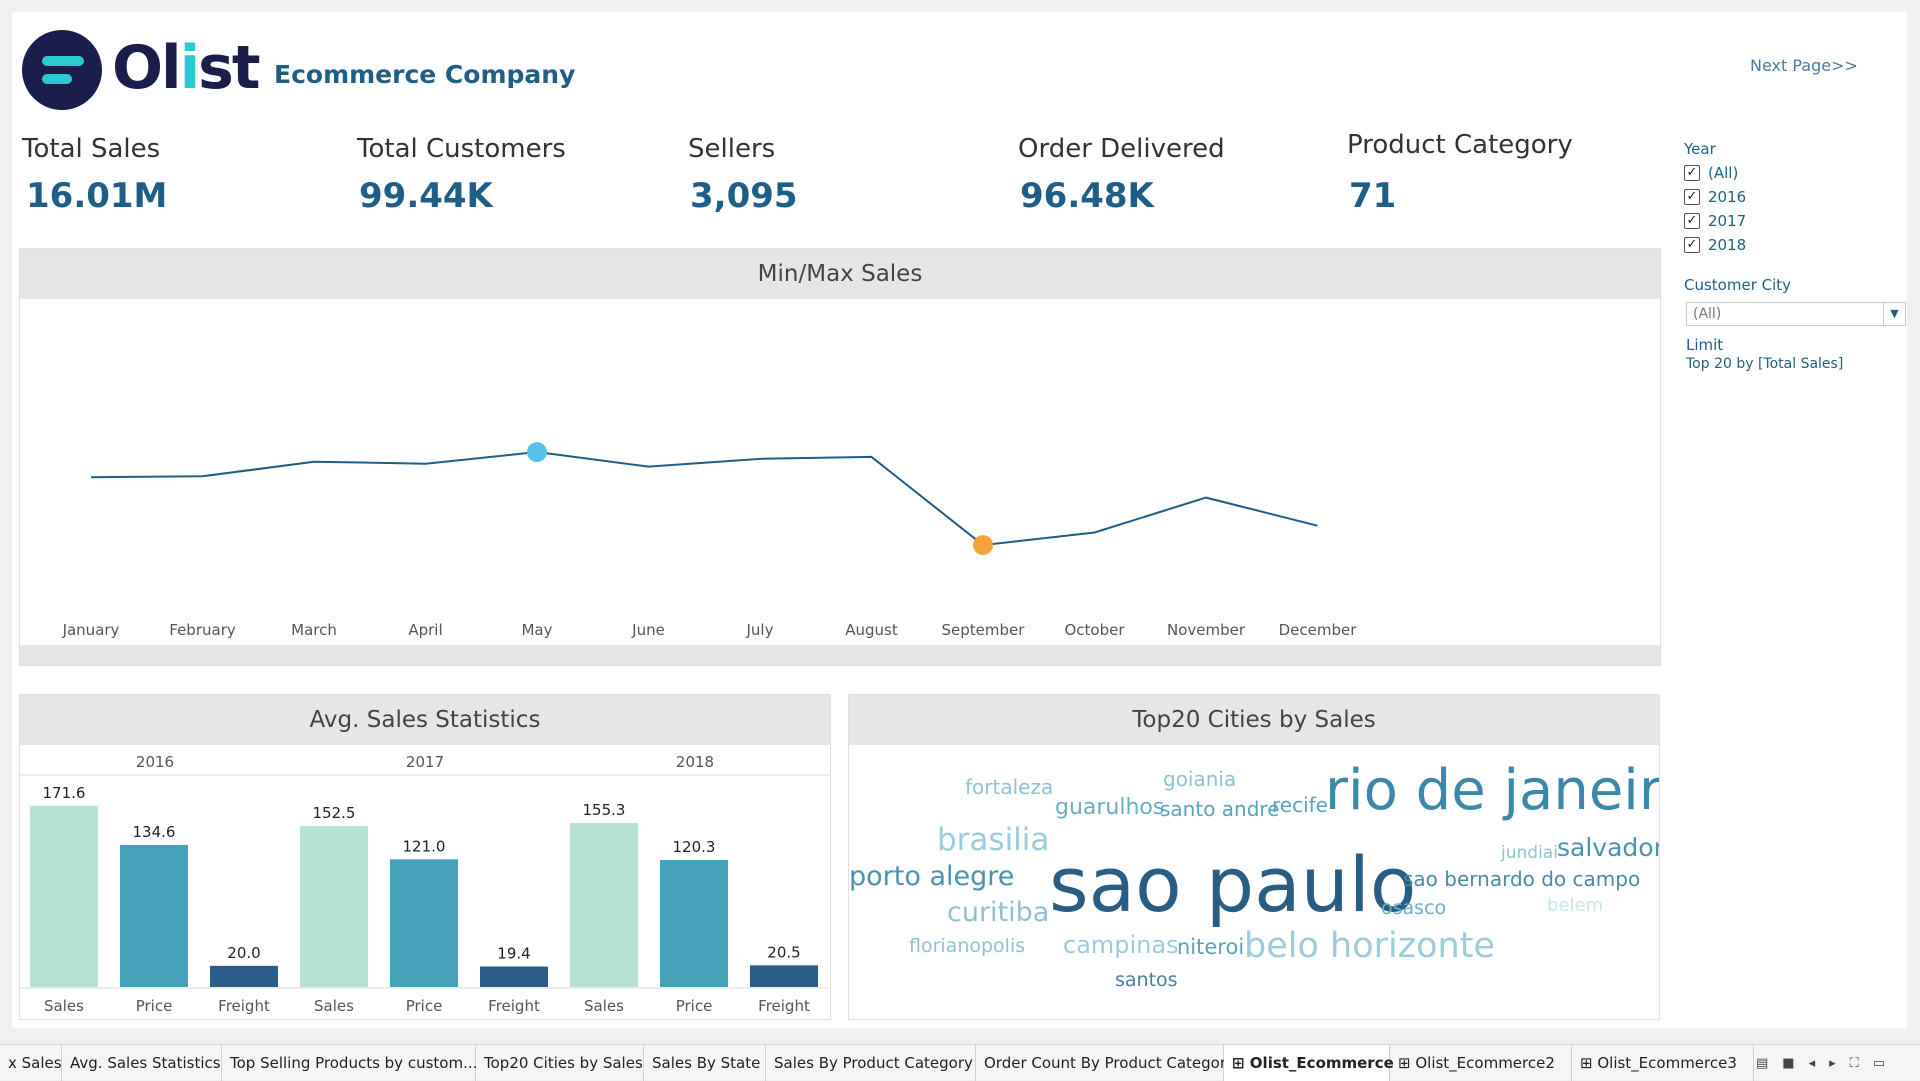 This screenshot has height=1081, width=1920. Describe the element at coordinates (424, 846) in the screenshot. I see `bar-value-label: 121.0` at that location.